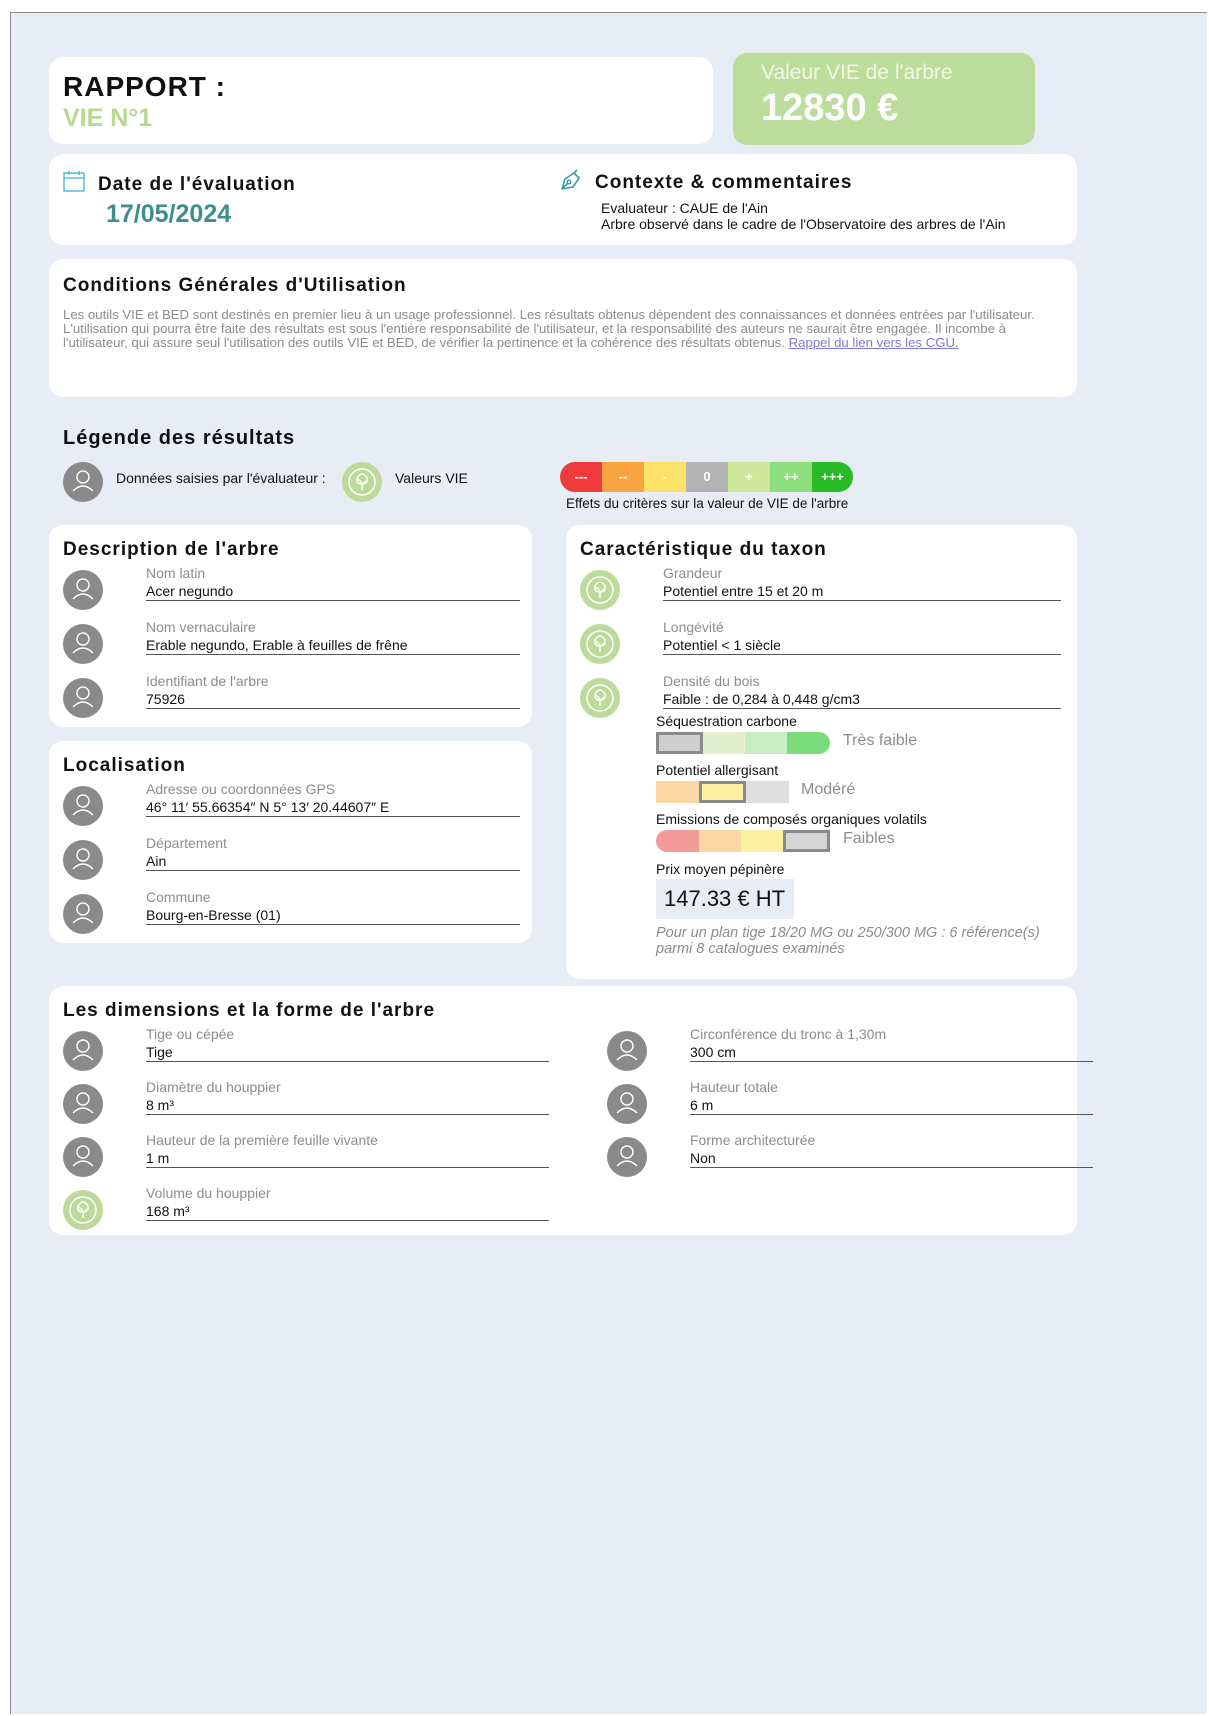  Describe the element at coordinates (862, 700) in the screenshot. I see `field-value: Faible : de 0,284 à 0,448 g/cm3` at that location.